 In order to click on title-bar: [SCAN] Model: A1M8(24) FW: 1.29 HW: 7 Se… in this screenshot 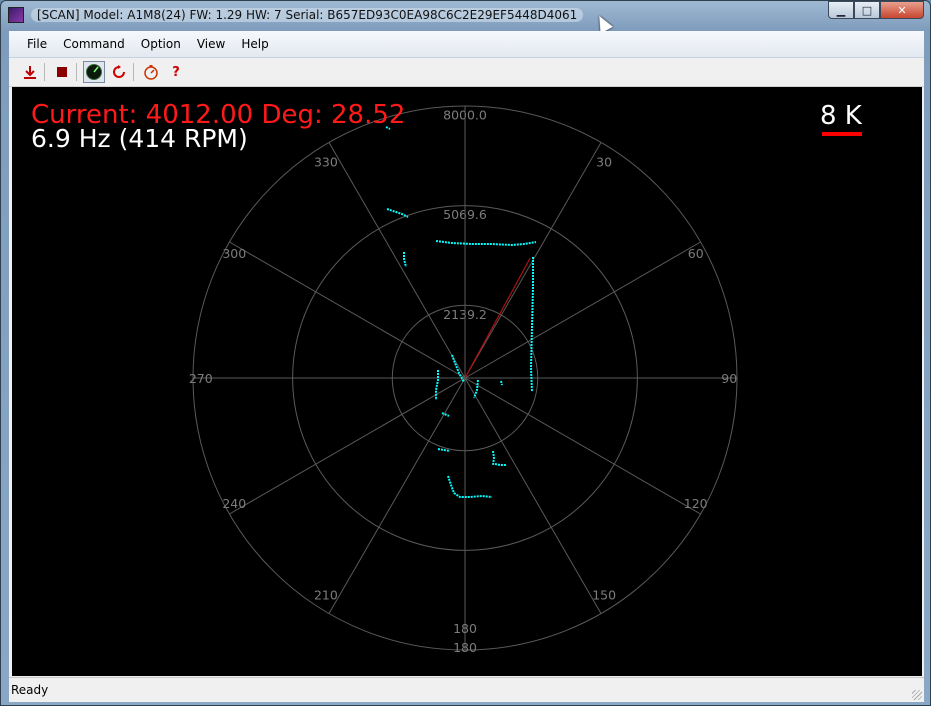, I will do `click(465, 16)`.